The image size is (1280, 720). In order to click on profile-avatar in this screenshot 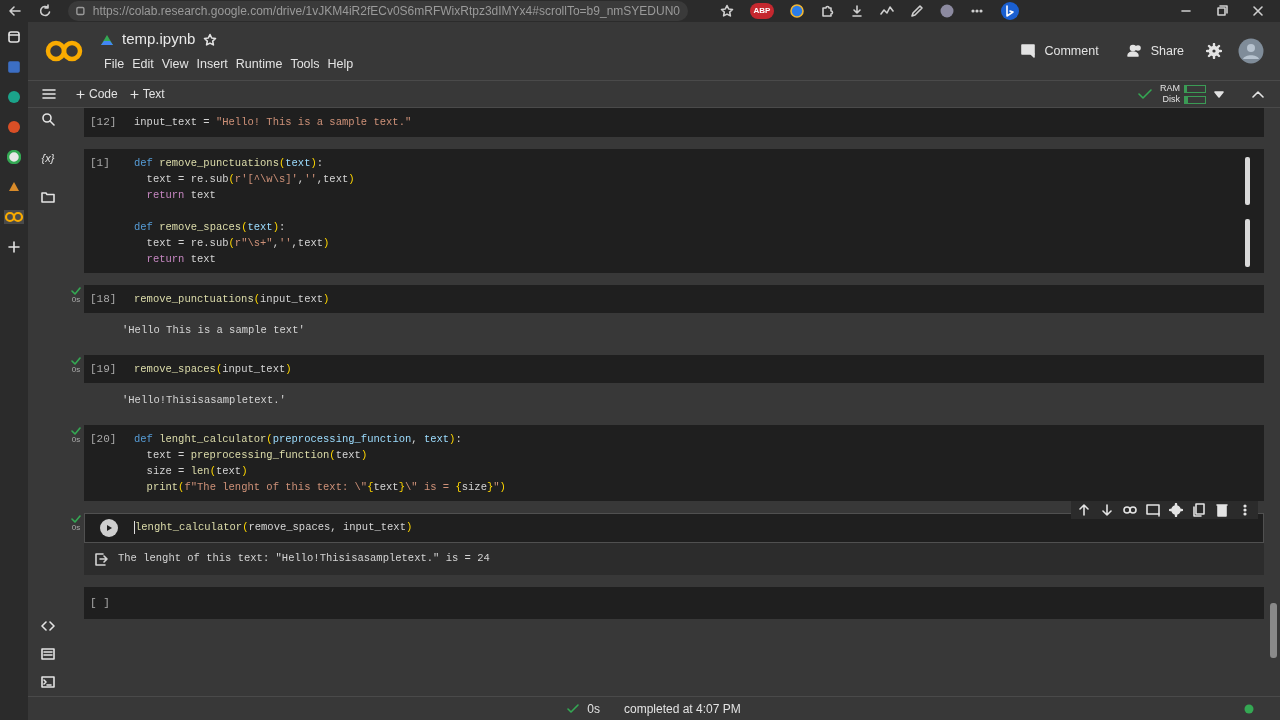, I will do `click(947, 11)`.